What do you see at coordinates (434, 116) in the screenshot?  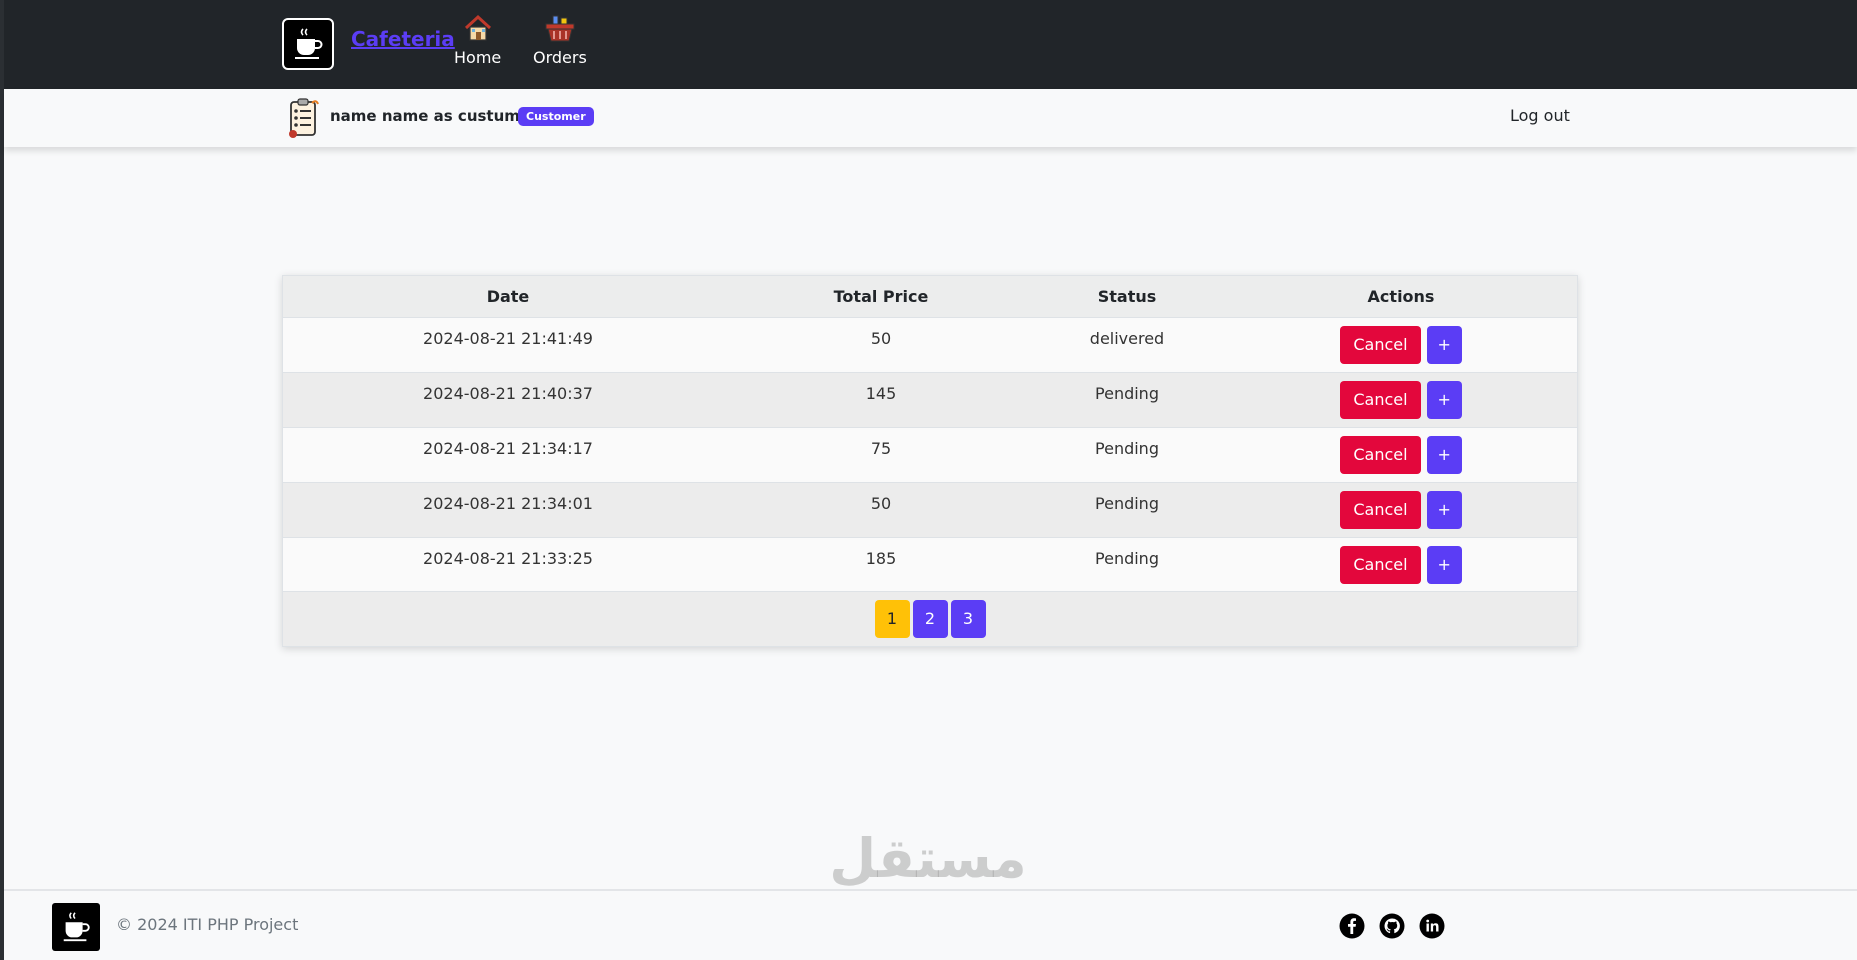 I see `user-name: name name as custumer` at bounding box center [434, 116].